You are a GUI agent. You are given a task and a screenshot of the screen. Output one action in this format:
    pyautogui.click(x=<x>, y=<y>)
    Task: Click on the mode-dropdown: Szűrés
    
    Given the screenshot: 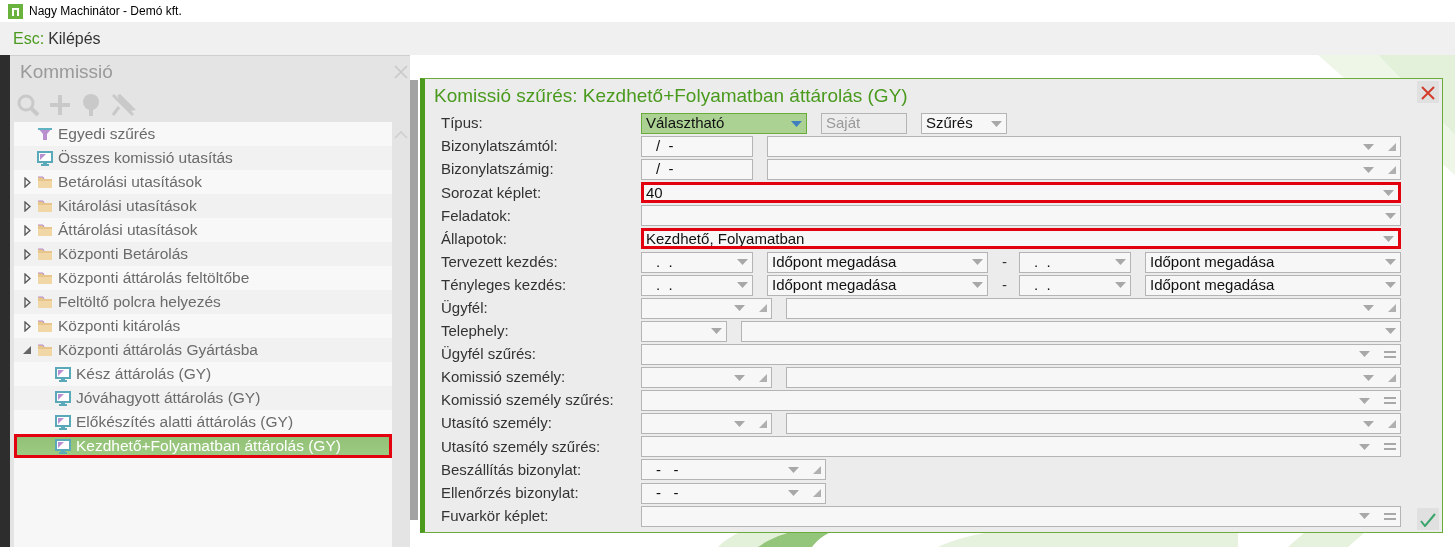 What is the action you would take?
    pyautogui.click(x=964, y=123)
    